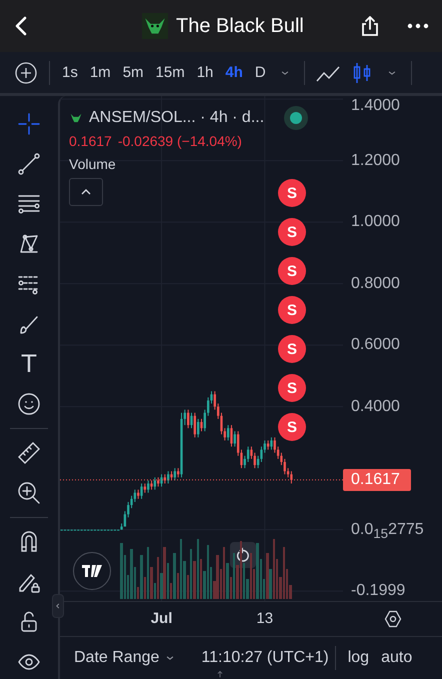 This screenshot has width=442, height=679. Describe the element at coordinates (377, 479) in the screenshot. I see `price-label: 0.1617` at that location.